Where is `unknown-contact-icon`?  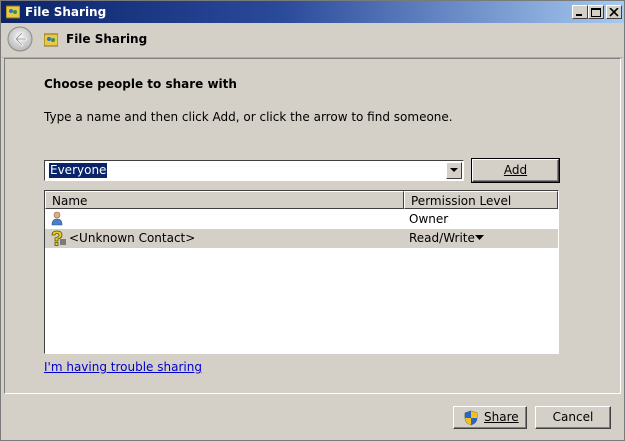 unknown-contact-icon is located at coordinates (58, 238).